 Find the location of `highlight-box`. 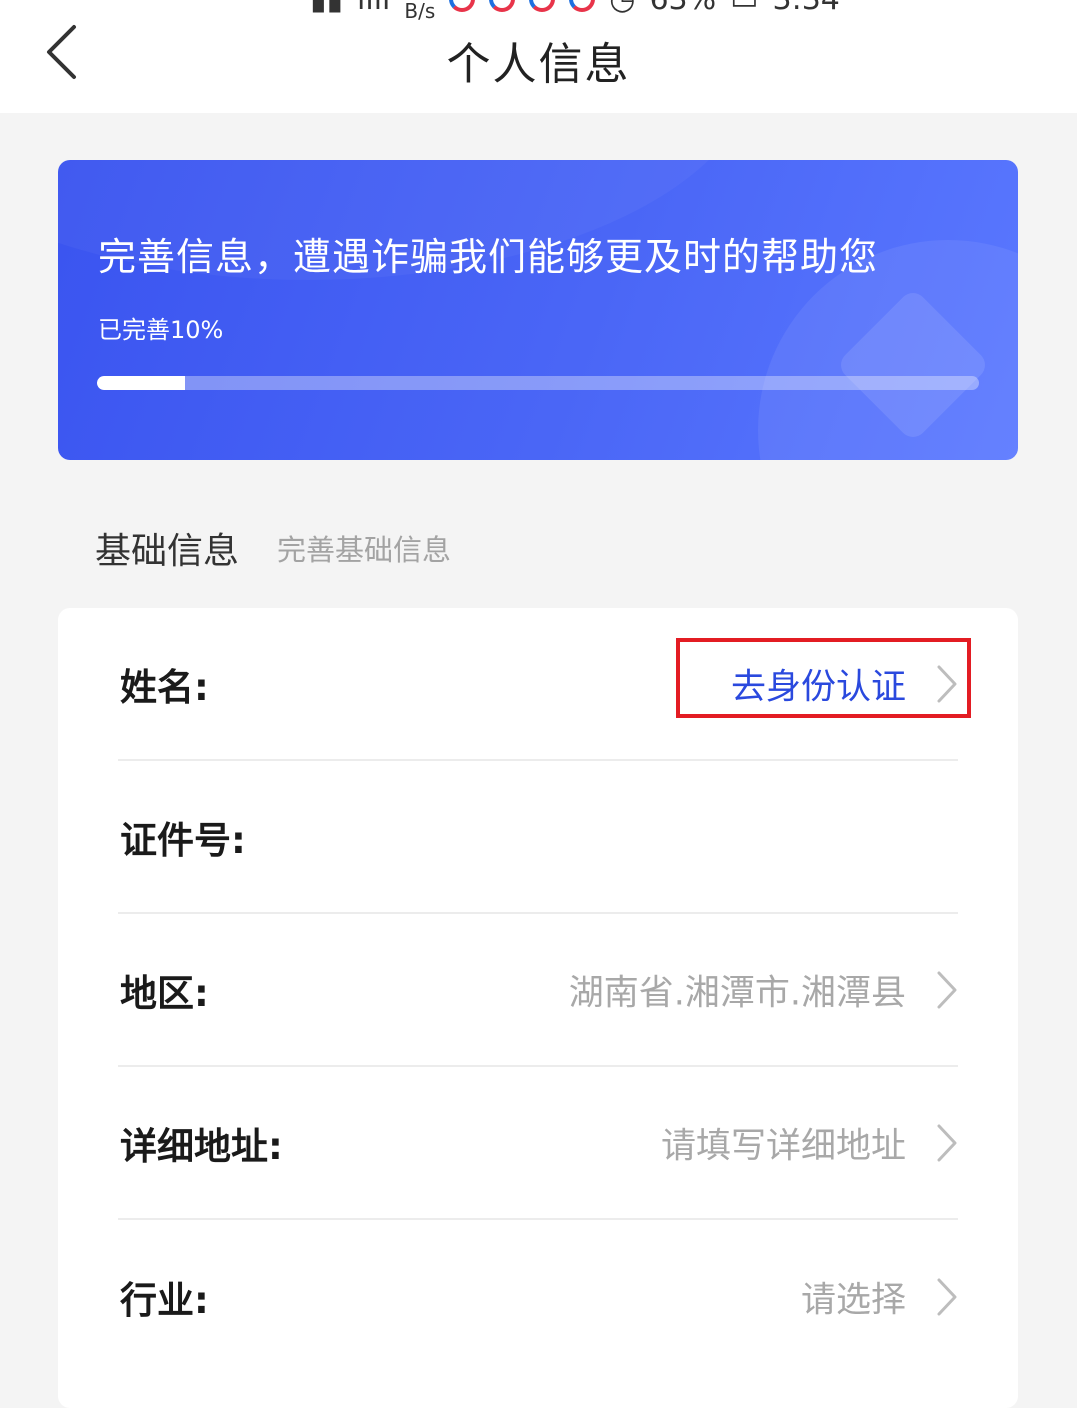

highlight-box is located at coordinates (823, 678).